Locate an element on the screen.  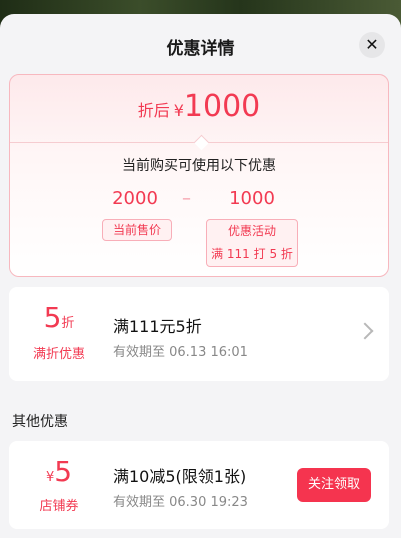
coupon-value: ¥5 店铺券 is located at coordinates (59, 485).